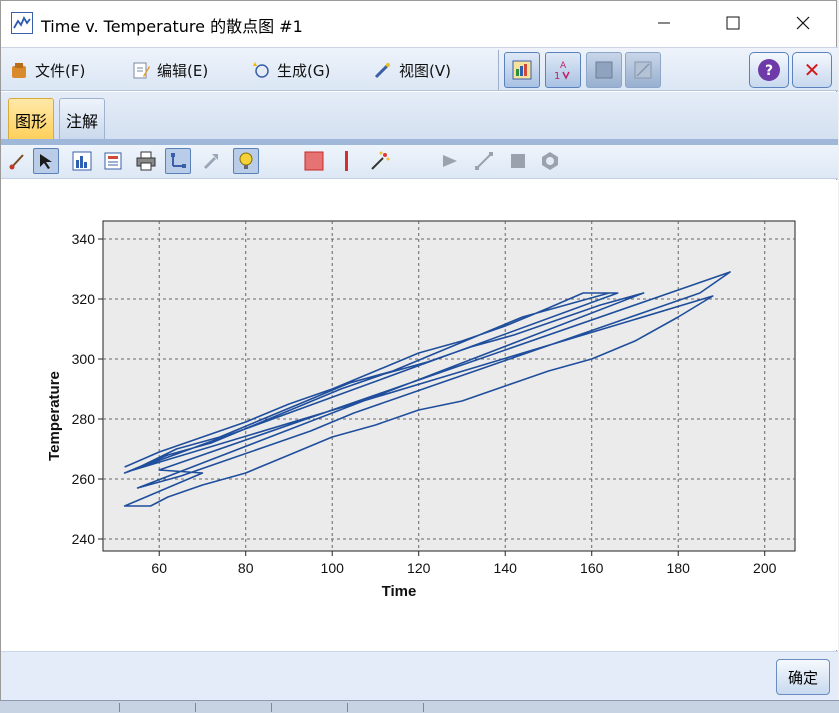 This screenshot has height=713, width=839. Describe the element at coordinates (82, 161) in the screenshot. I see `bar-chart-tool-icon` at that location.